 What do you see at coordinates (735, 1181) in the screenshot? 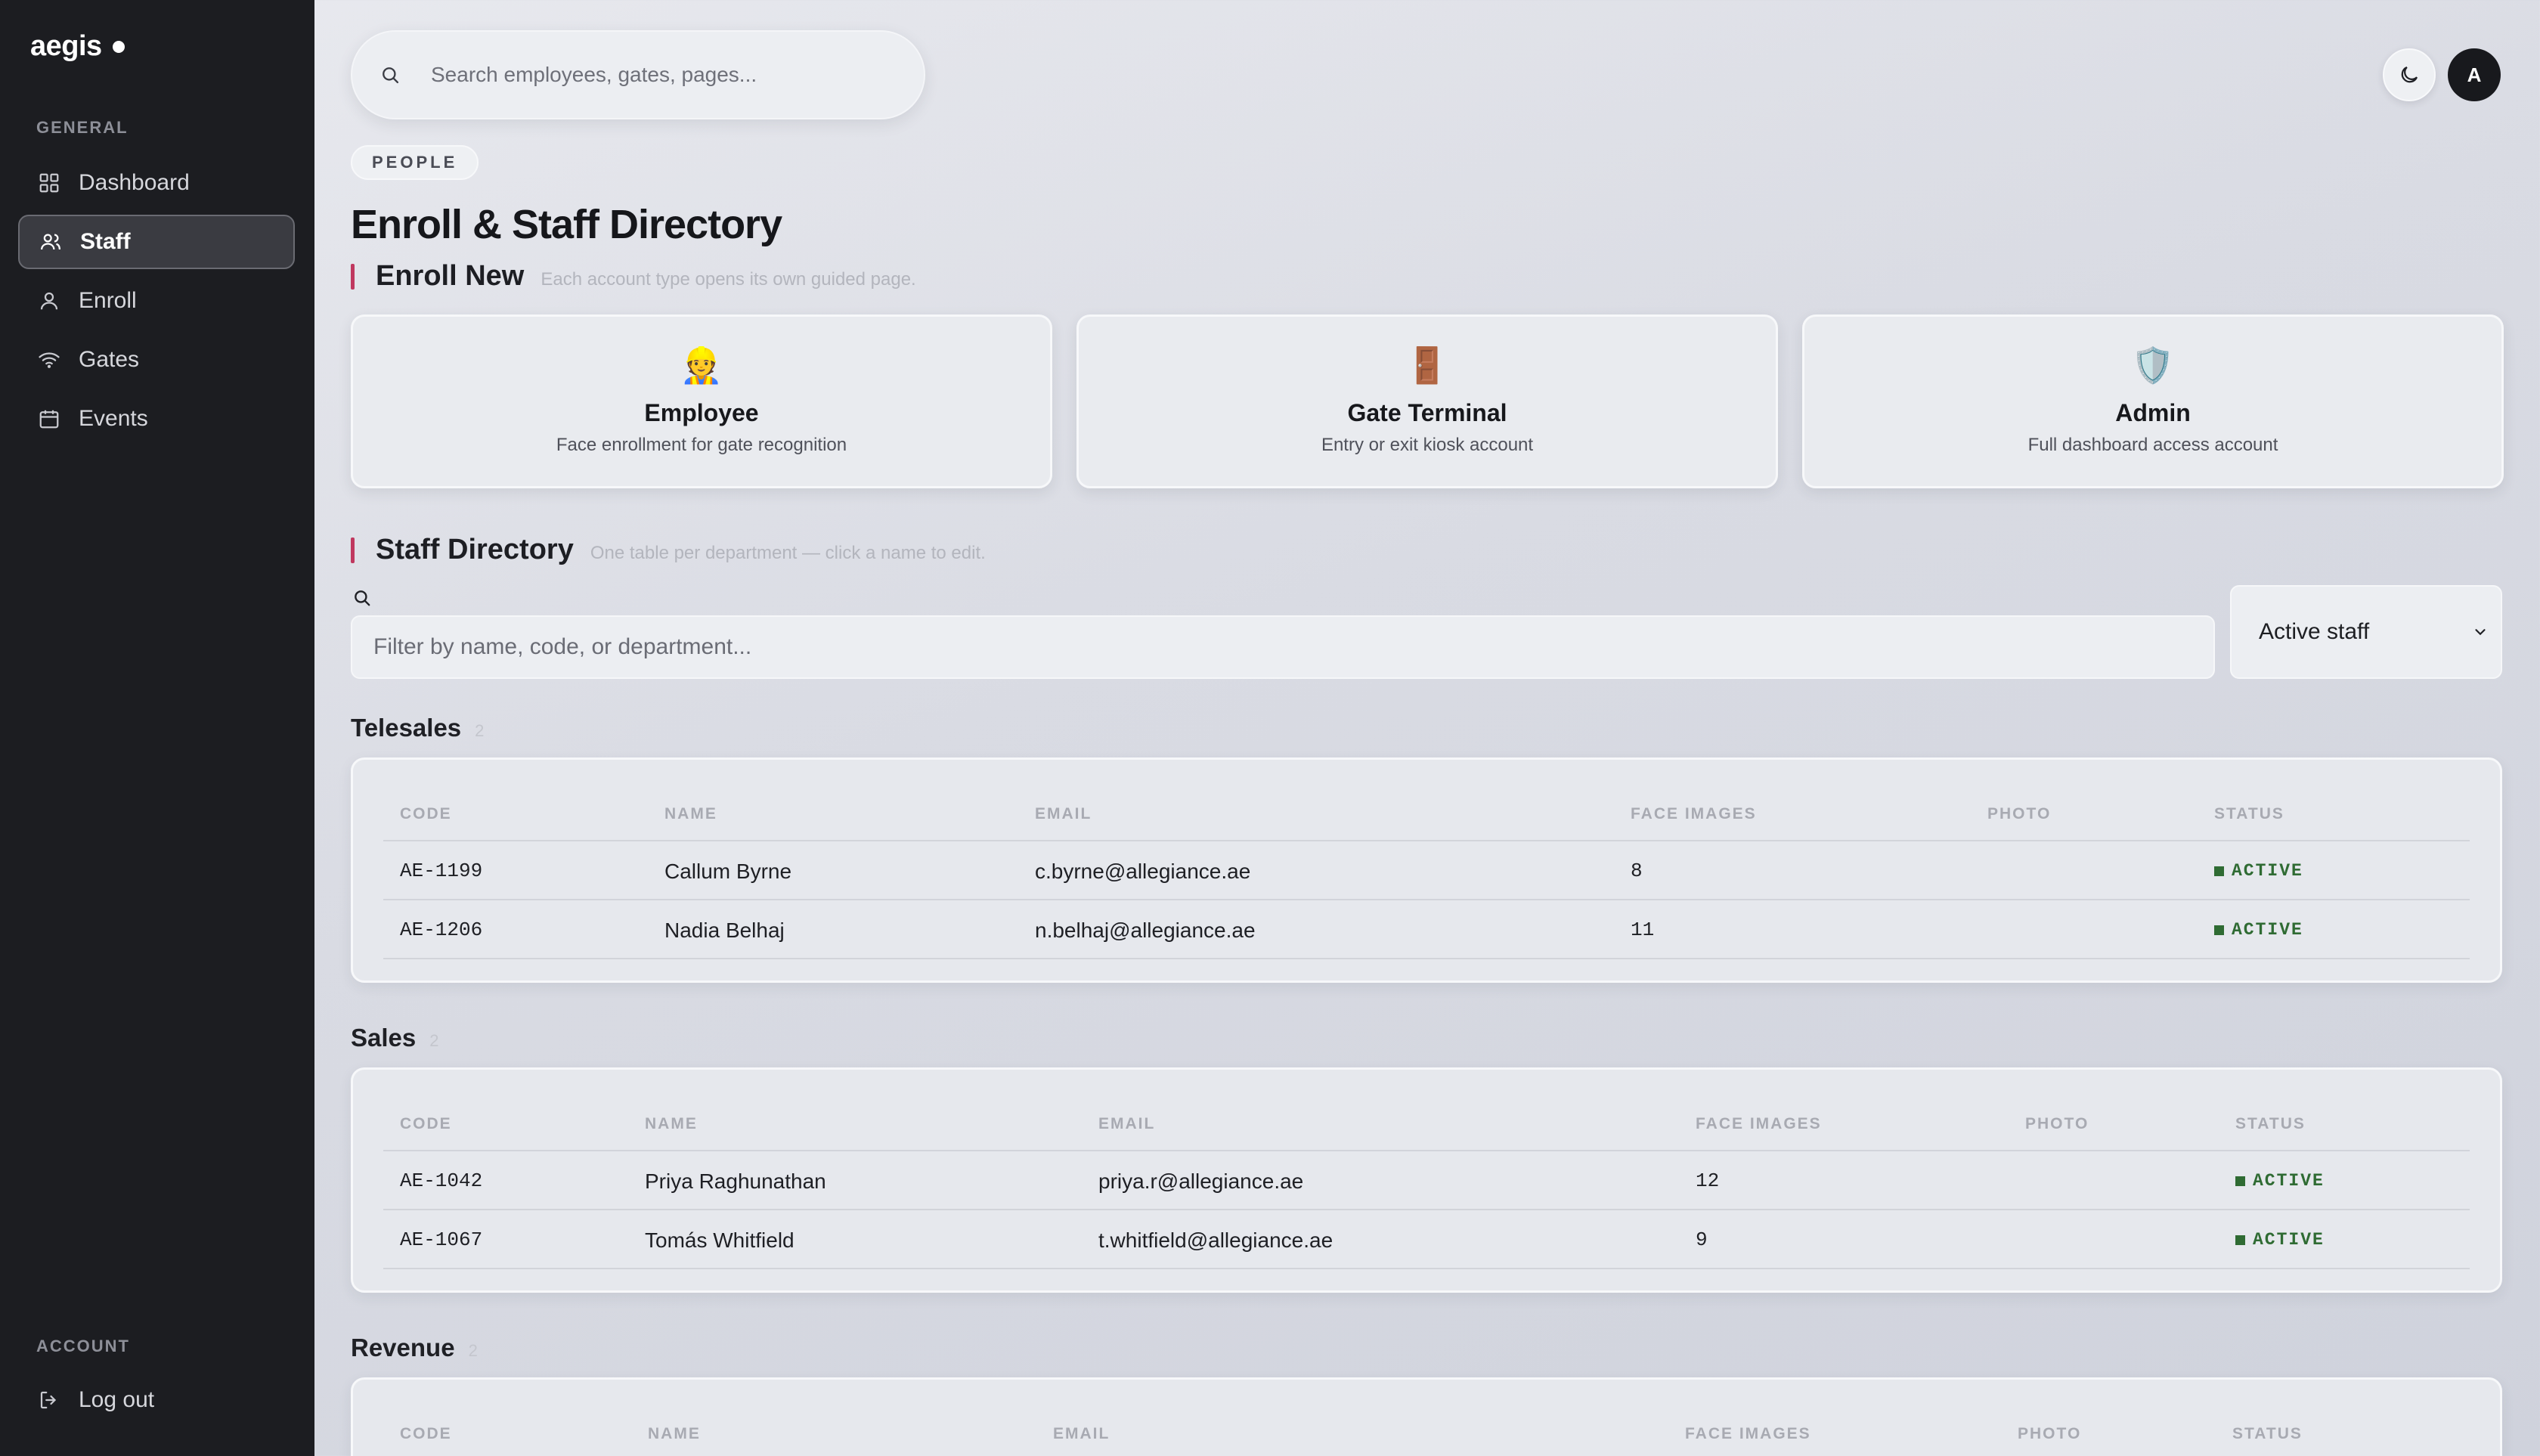
I see `staff-name-link: Priya Raghunathan` at bounding box center [735, 1181].